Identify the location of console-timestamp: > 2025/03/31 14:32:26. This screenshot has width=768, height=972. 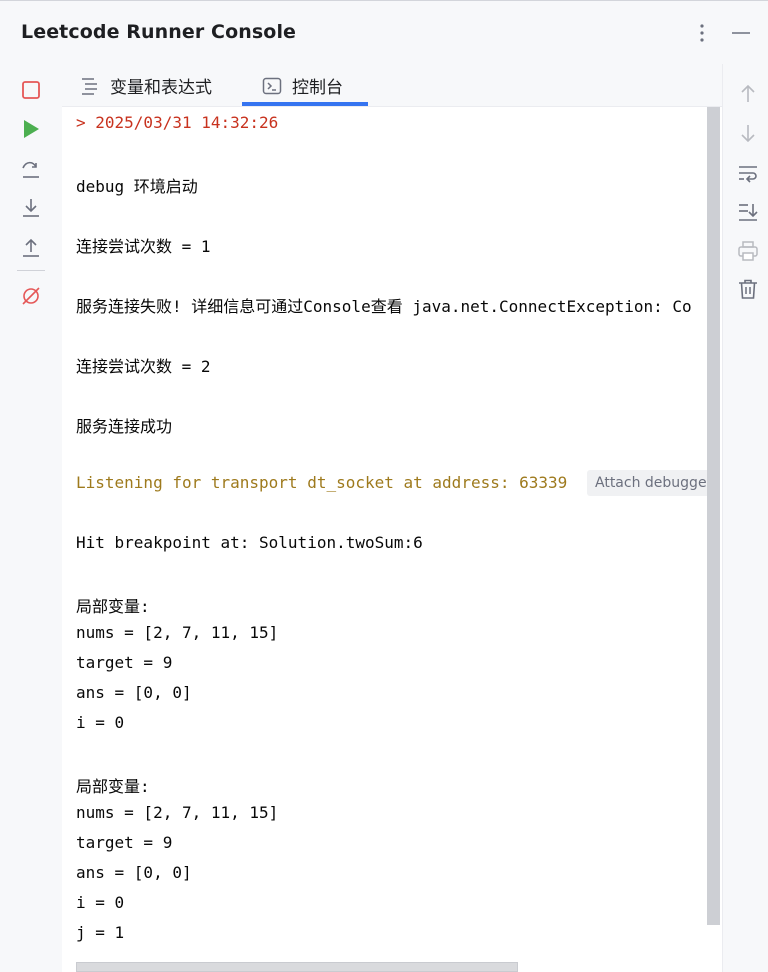
(177, 122).